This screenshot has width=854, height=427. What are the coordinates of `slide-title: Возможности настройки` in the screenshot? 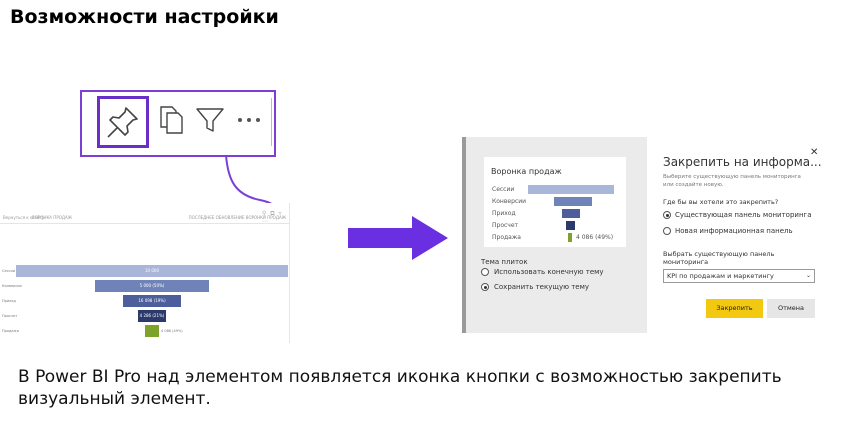 It's located at (144, 17).